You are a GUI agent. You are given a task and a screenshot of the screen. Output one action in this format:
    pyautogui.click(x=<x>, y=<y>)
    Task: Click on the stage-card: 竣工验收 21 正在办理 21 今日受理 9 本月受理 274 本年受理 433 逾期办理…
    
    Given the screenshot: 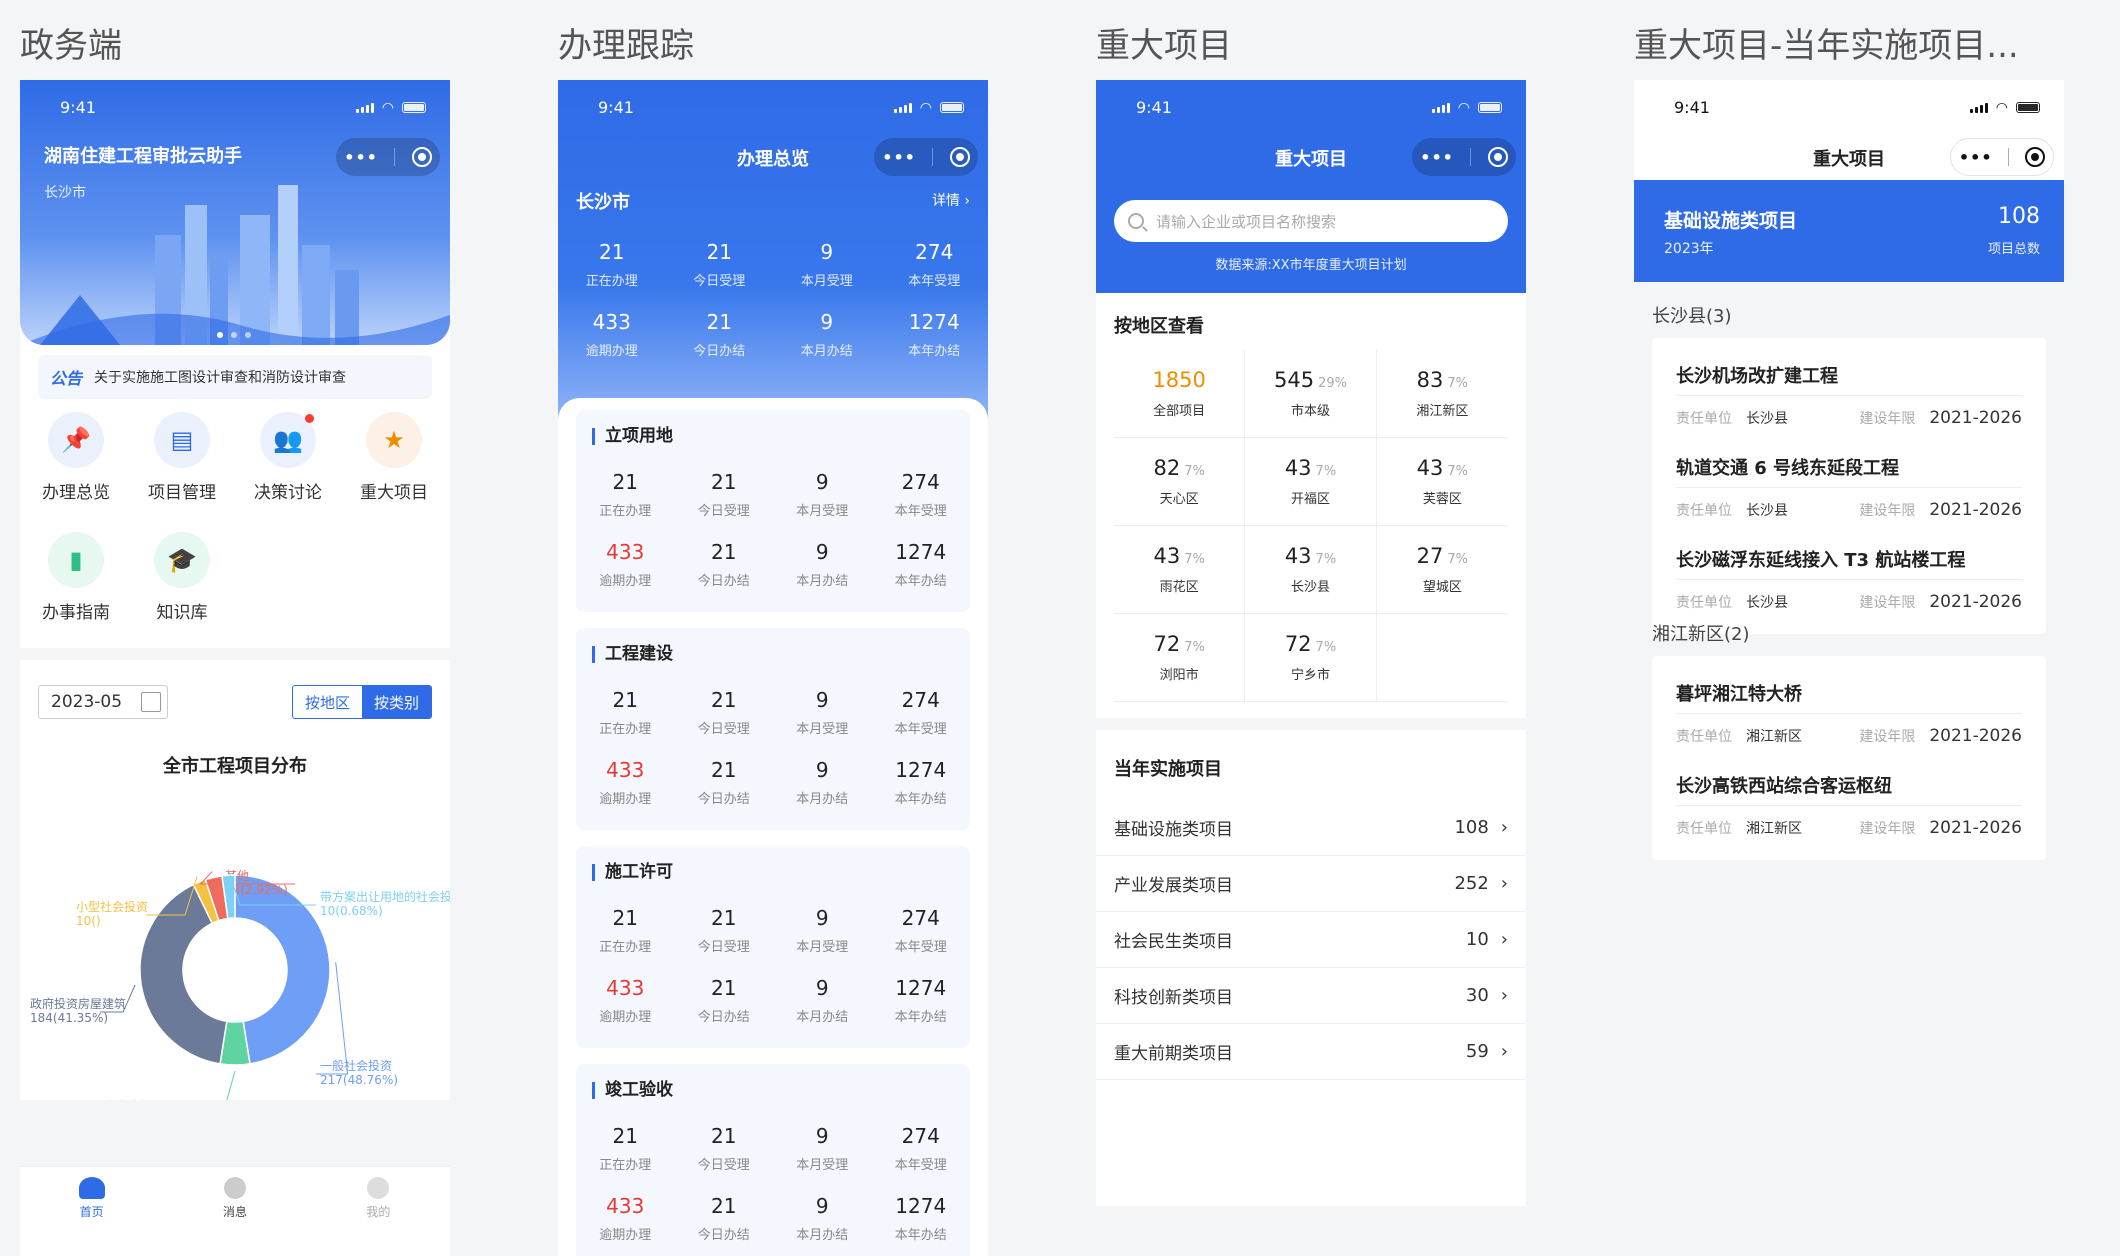 What is the action you would take?
    pyautogui.click(x=773, y=1160)
    